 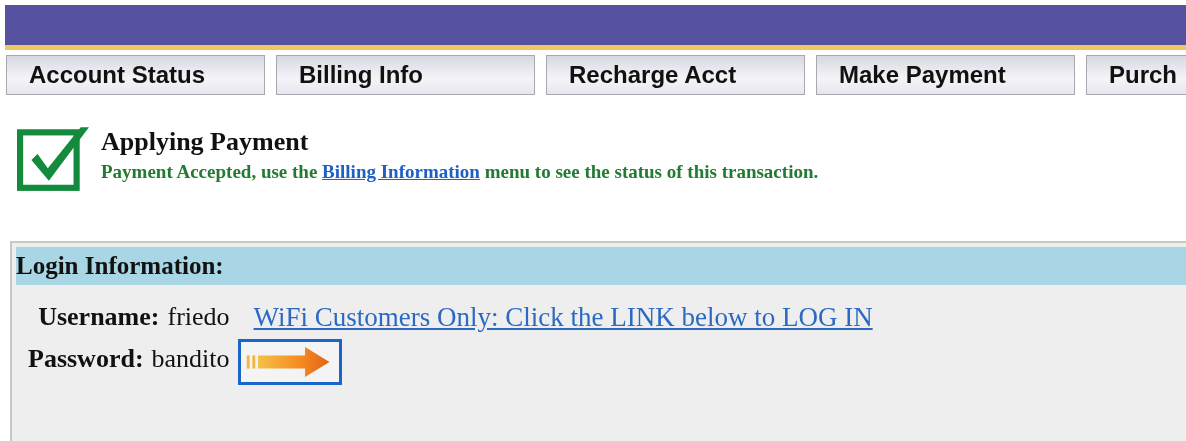 What do you see at coordinates (1136, 75) in the screenshot?
I see `nav-tab: Purch` at bounding box center [1136, 75].